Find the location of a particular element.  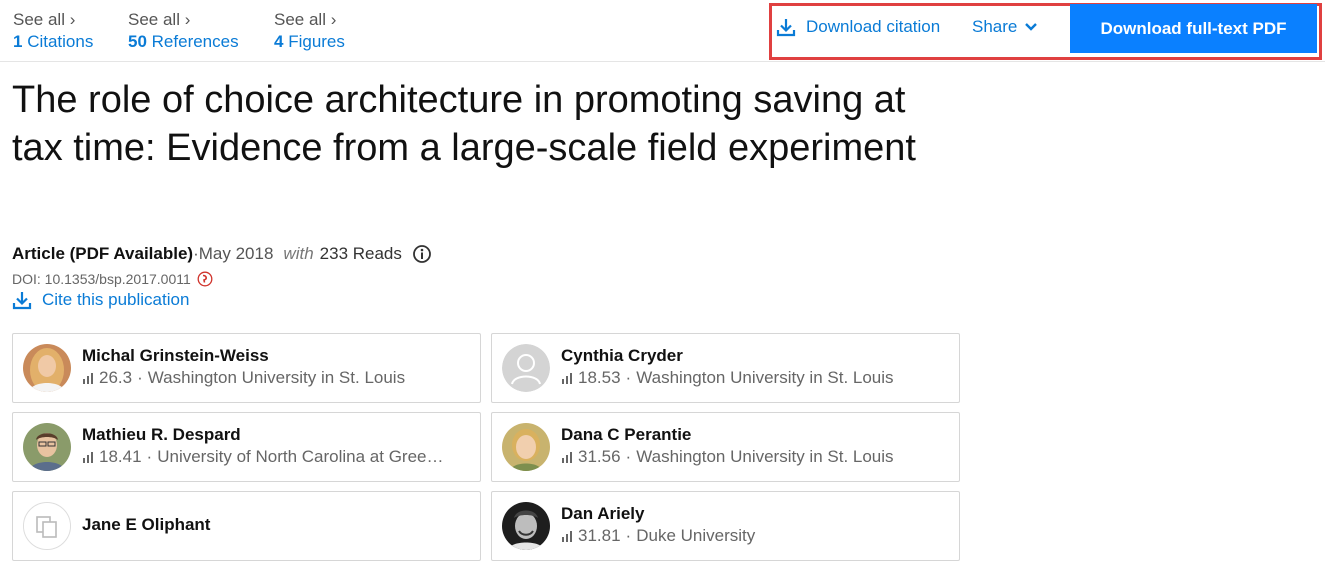

figures-stat: See all › 4 Figures is located at coordinates (309, 31).